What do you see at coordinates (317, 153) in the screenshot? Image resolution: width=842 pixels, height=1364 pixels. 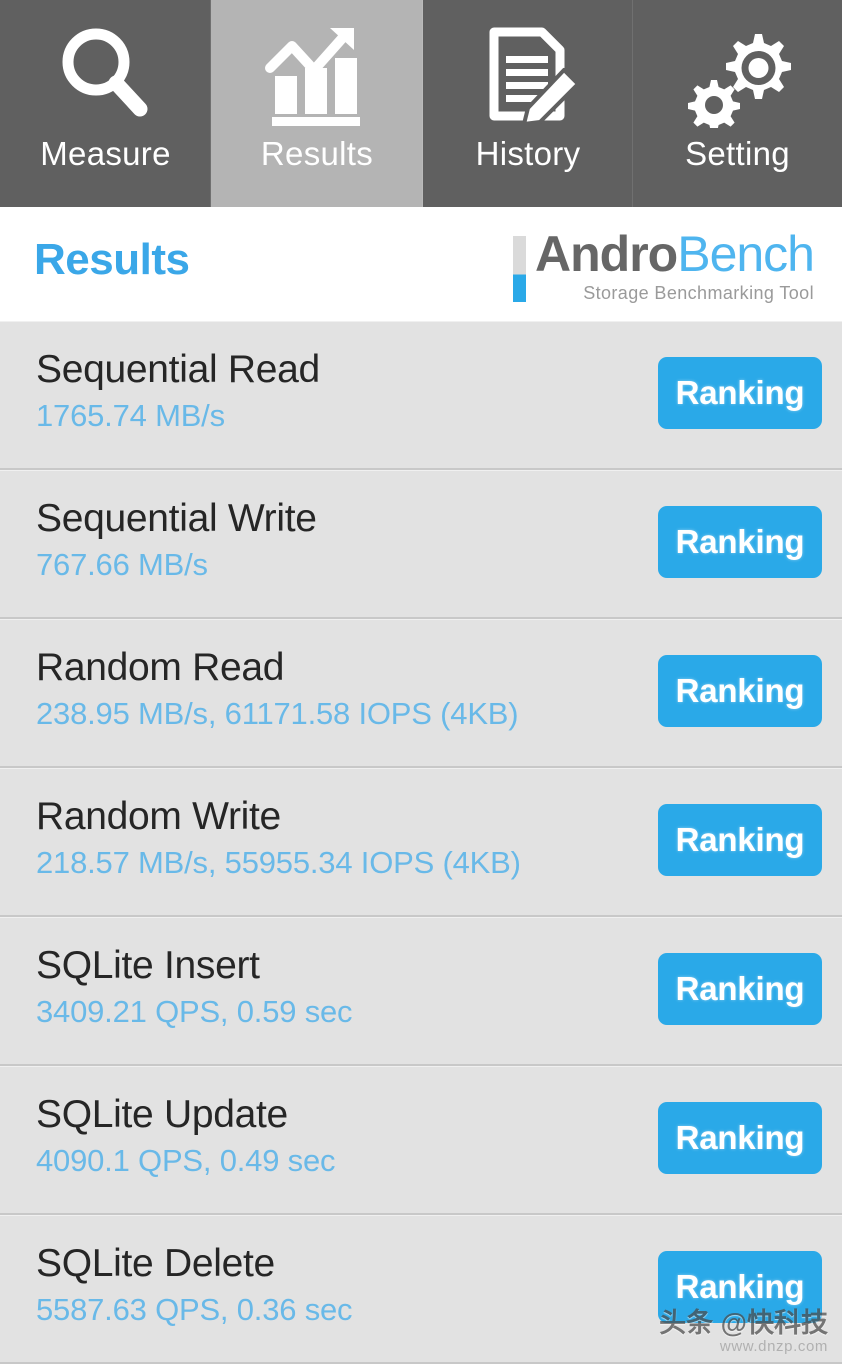 I see `tab-results-label: Results` at bounding box center [317, 153].